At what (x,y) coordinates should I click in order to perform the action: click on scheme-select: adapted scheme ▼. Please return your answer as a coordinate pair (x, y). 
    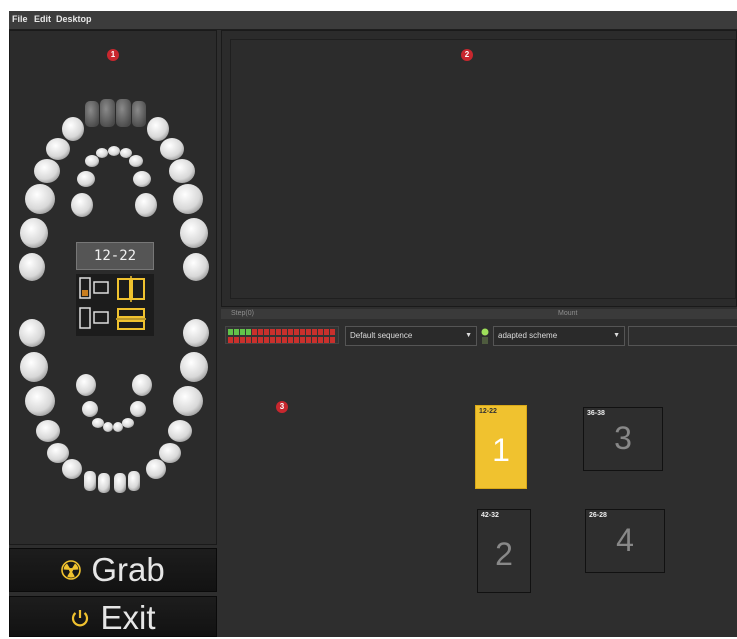
    Looking at the image, I should click on (559, 336).